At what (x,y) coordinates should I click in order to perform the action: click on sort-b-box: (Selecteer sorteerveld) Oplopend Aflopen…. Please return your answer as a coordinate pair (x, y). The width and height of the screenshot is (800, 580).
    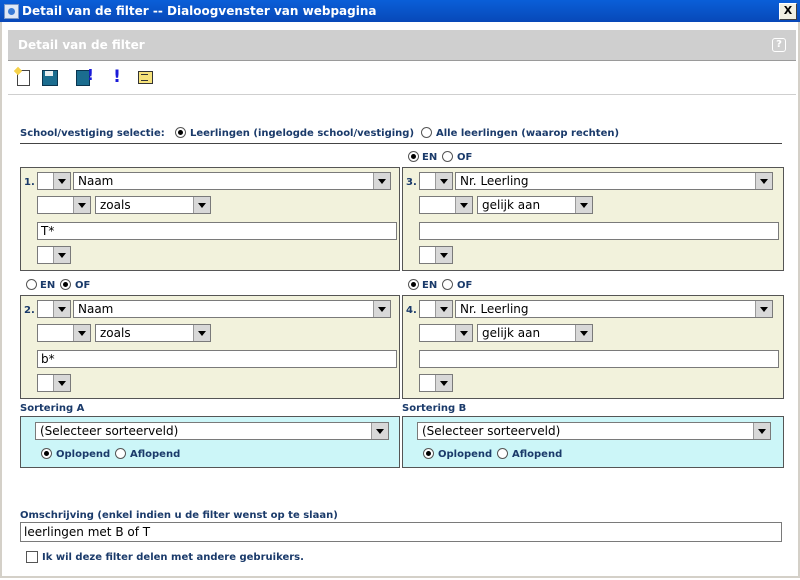
    Looking at the image, I should click on (593, 442).